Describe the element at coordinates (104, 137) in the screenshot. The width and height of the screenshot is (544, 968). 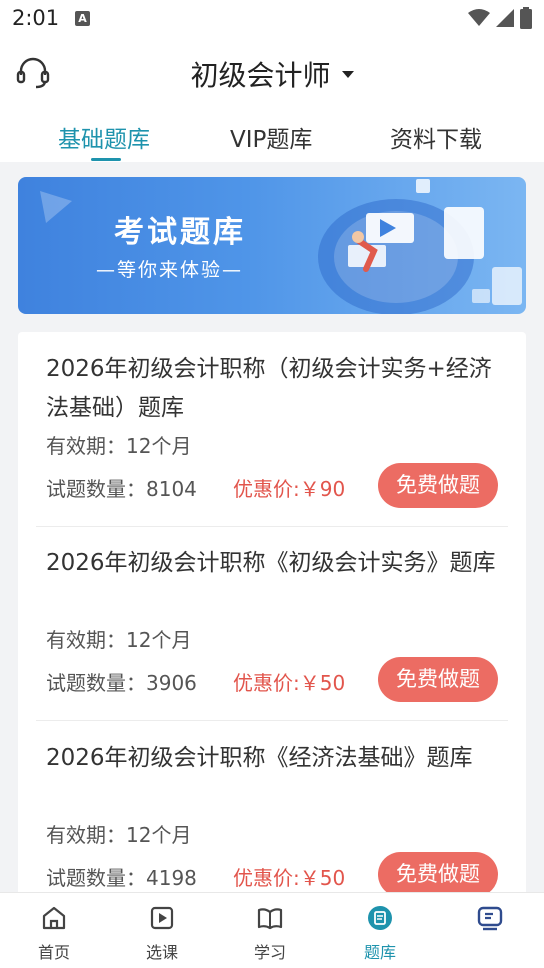
I see `tab-basic-bank: 基础题库` at that location.